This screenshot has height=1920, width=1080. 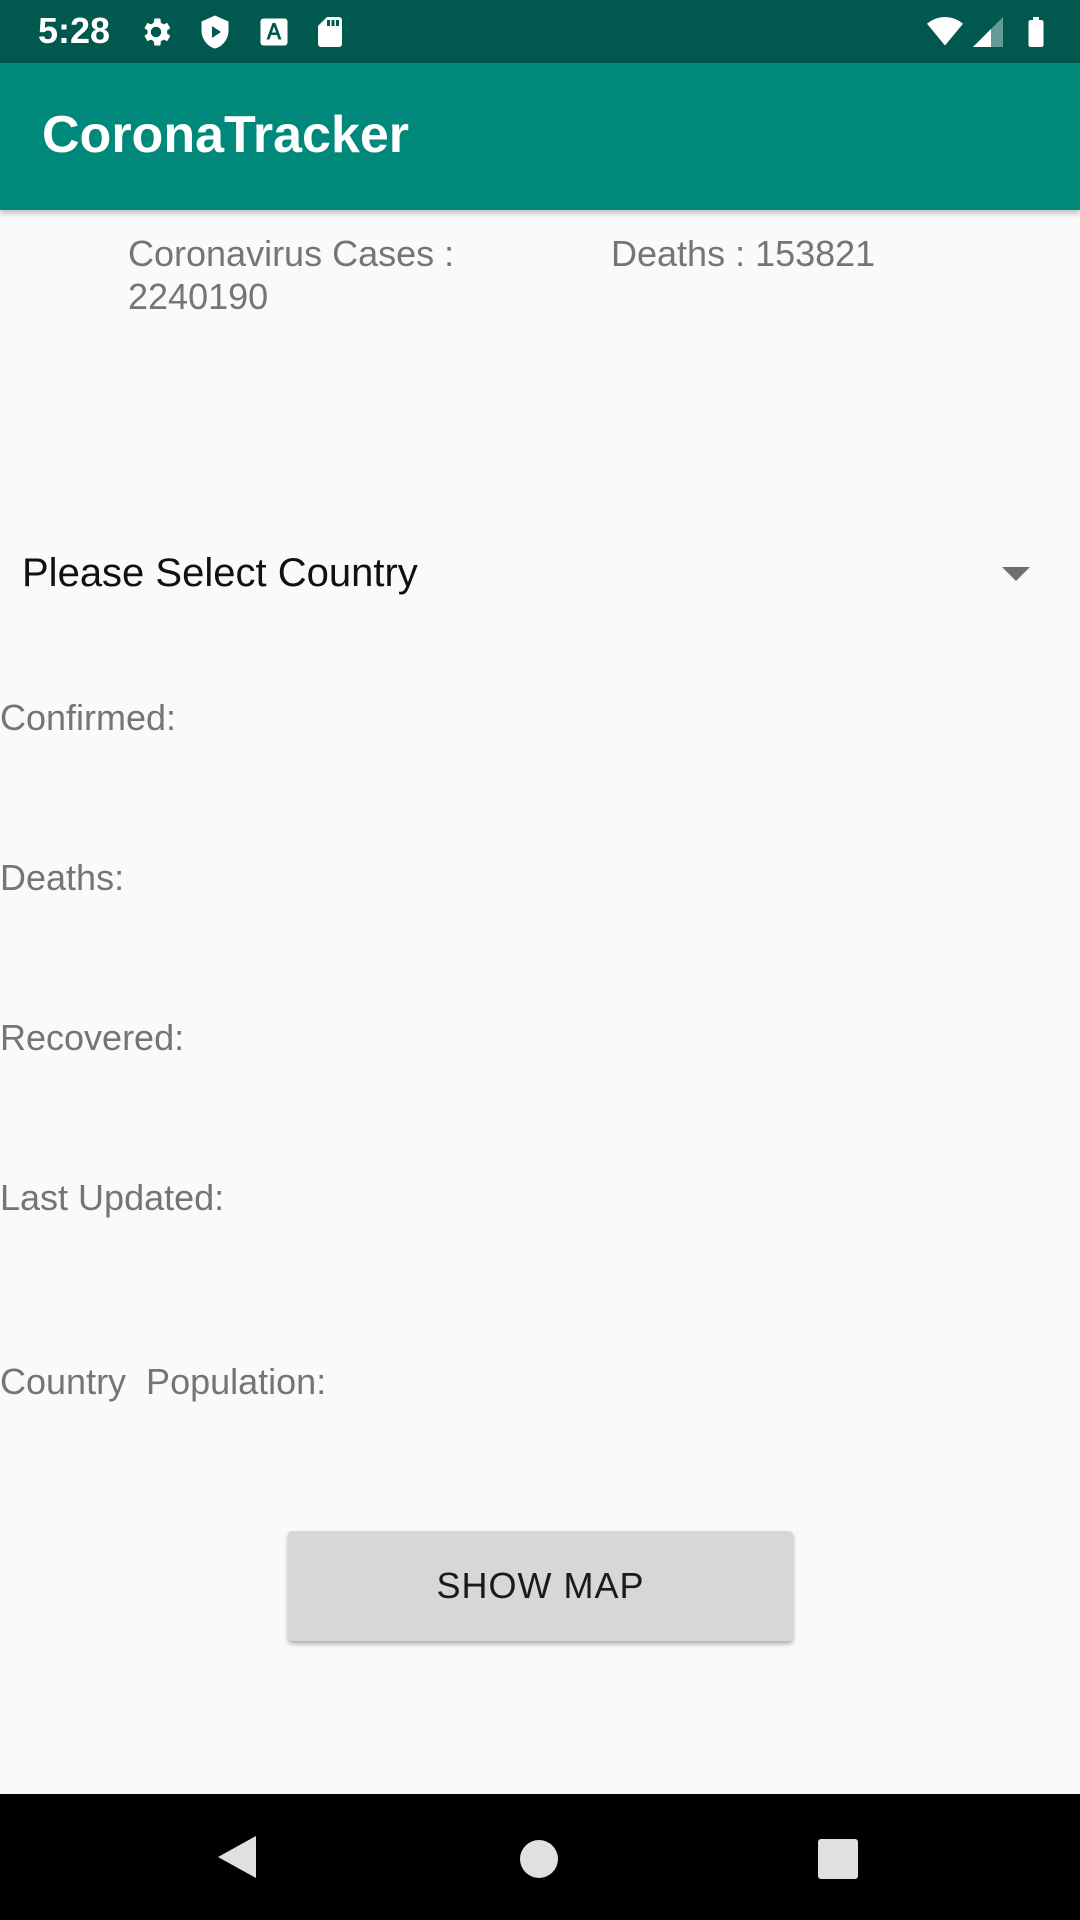 I want to click on sd-card-icon, so click(x=330, y=32).